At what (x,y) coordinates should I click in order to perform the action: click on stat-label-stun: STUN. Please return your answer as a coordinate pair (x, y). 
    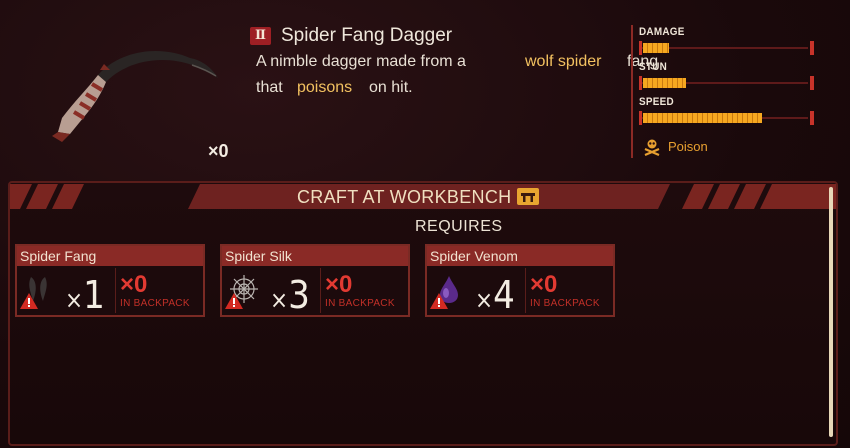
    Looking at the image, I should click on (653, 67).